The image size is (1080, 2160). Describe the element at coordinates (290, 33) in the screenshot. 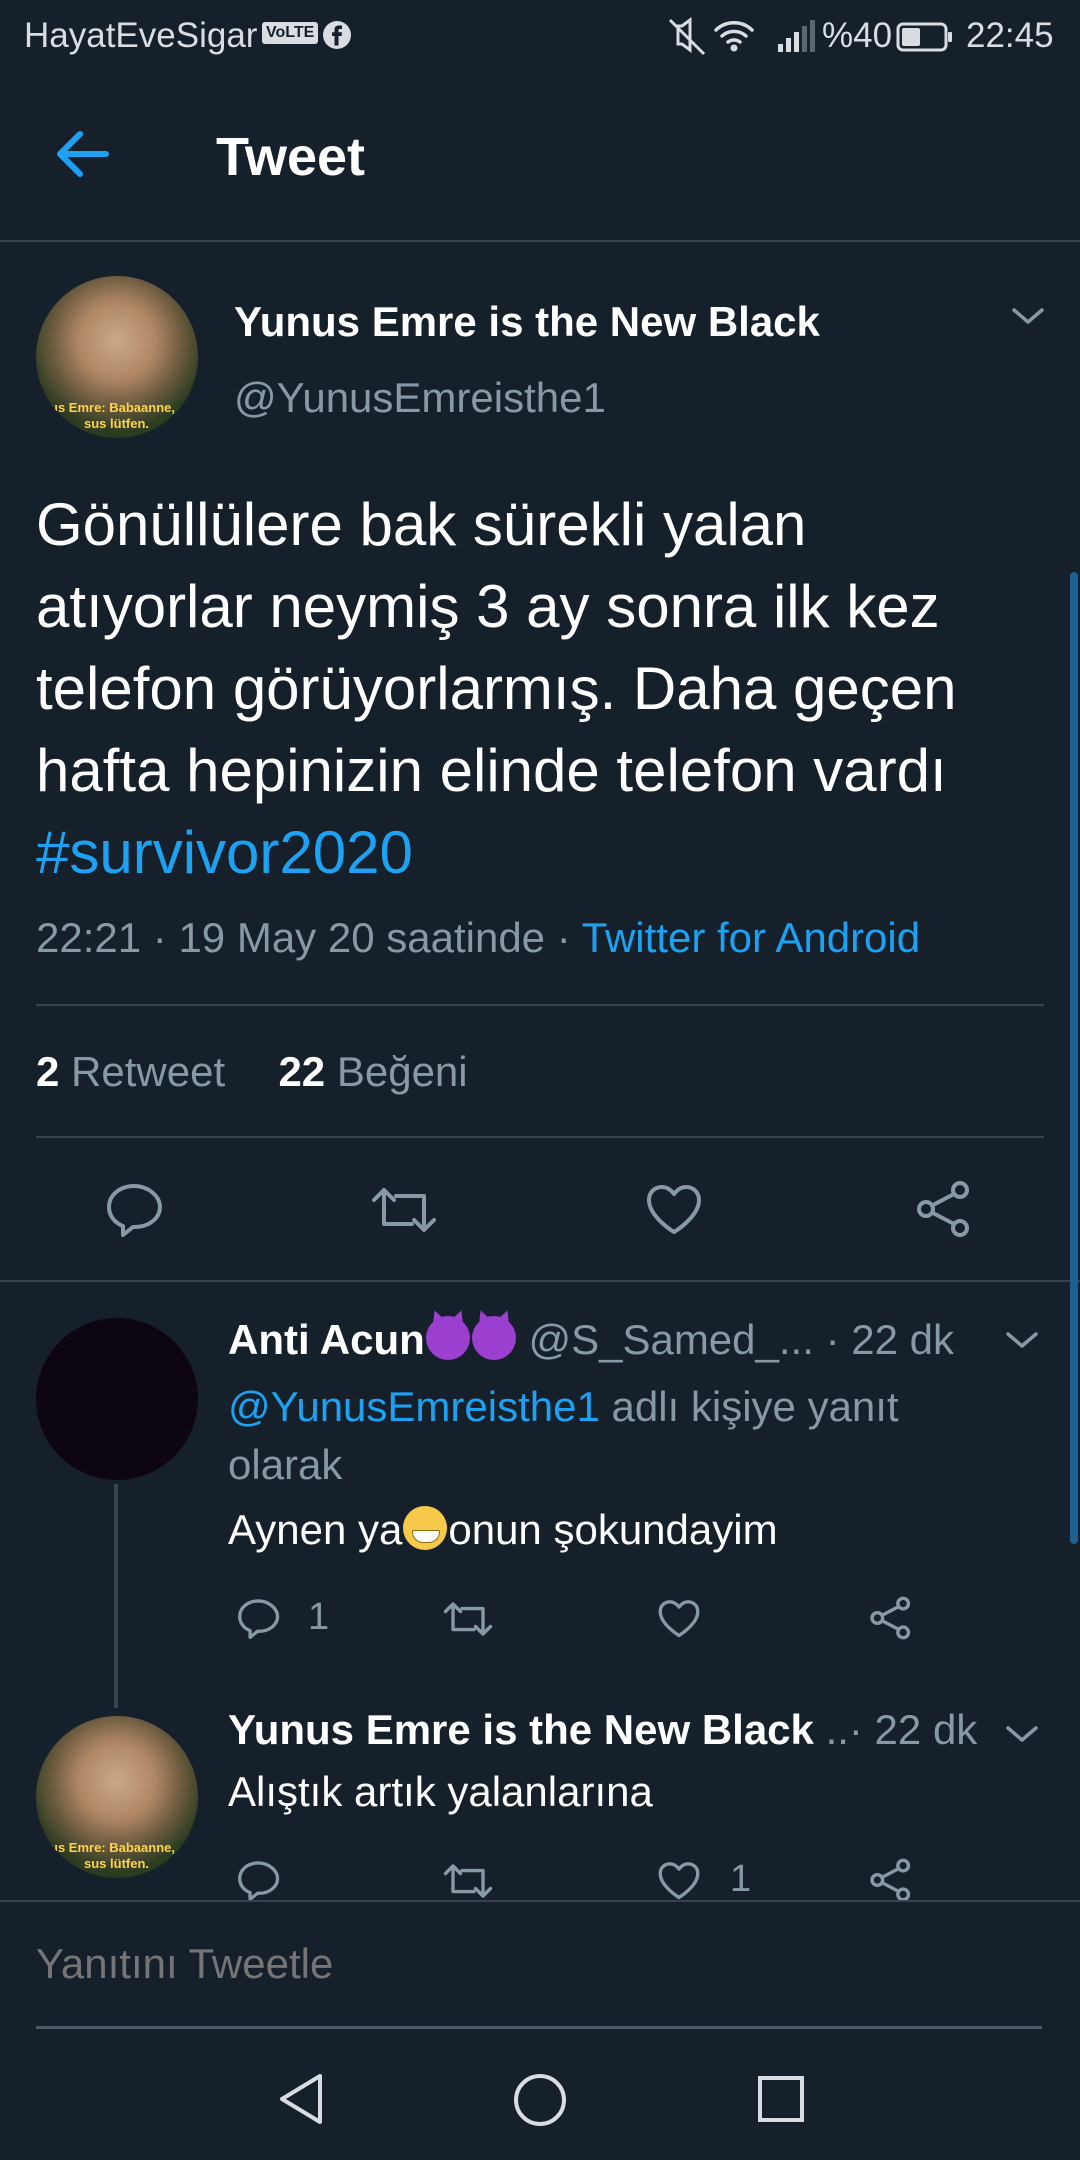

I see `volte-badge: VoLTE` at that location.